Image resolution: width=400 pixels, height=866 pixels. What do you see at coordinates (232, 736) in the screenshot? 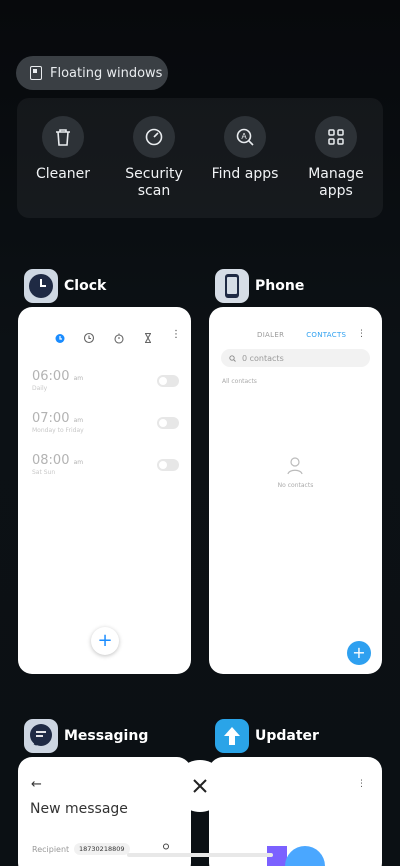
I see `updater-app-icon` at bounding box center [232, 736].